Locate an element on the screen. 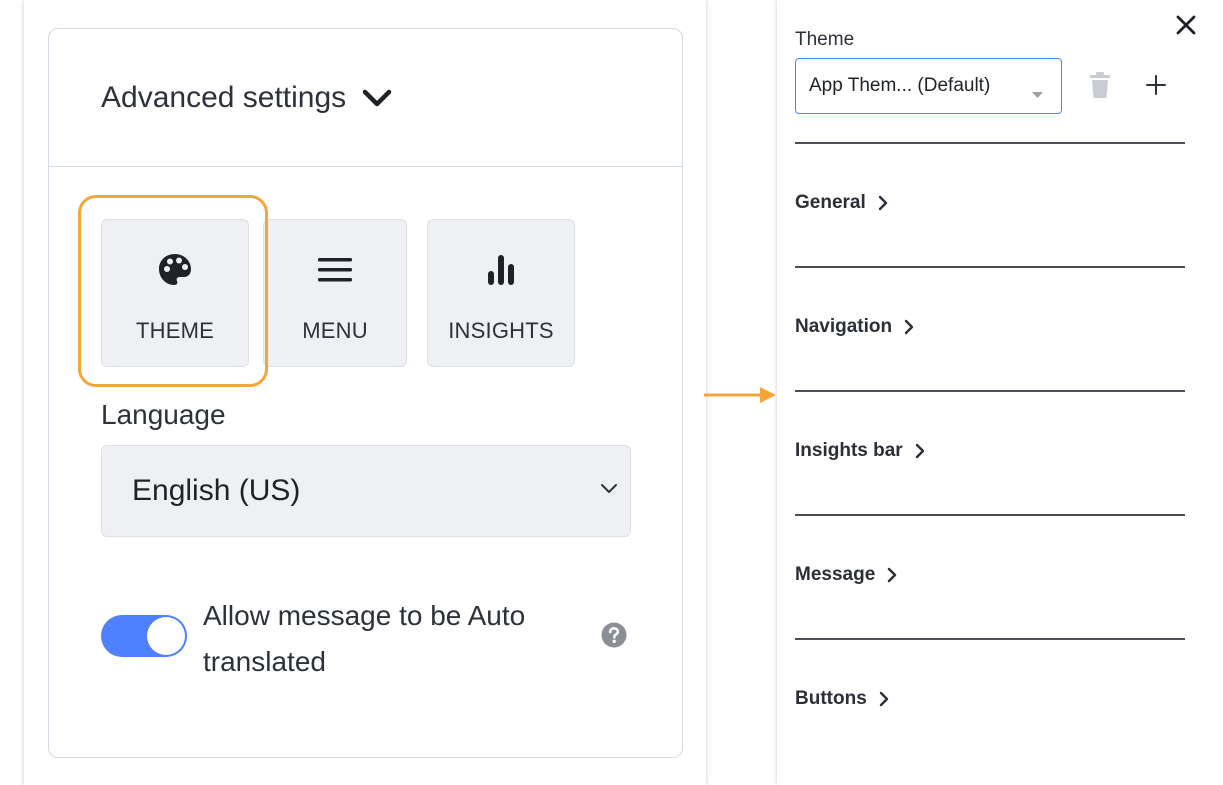 This screenshot has height=785, width=1223. section-insights-bar: Insights bar is located at coordinates (860, 451).